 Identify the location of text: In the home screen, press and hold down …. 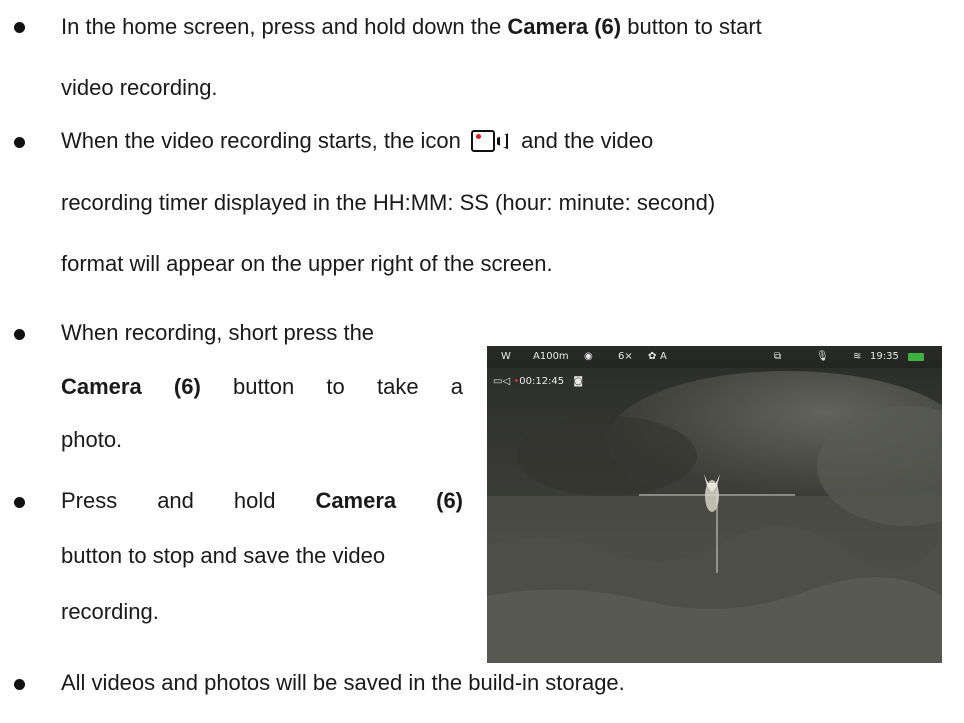
(284, 26).